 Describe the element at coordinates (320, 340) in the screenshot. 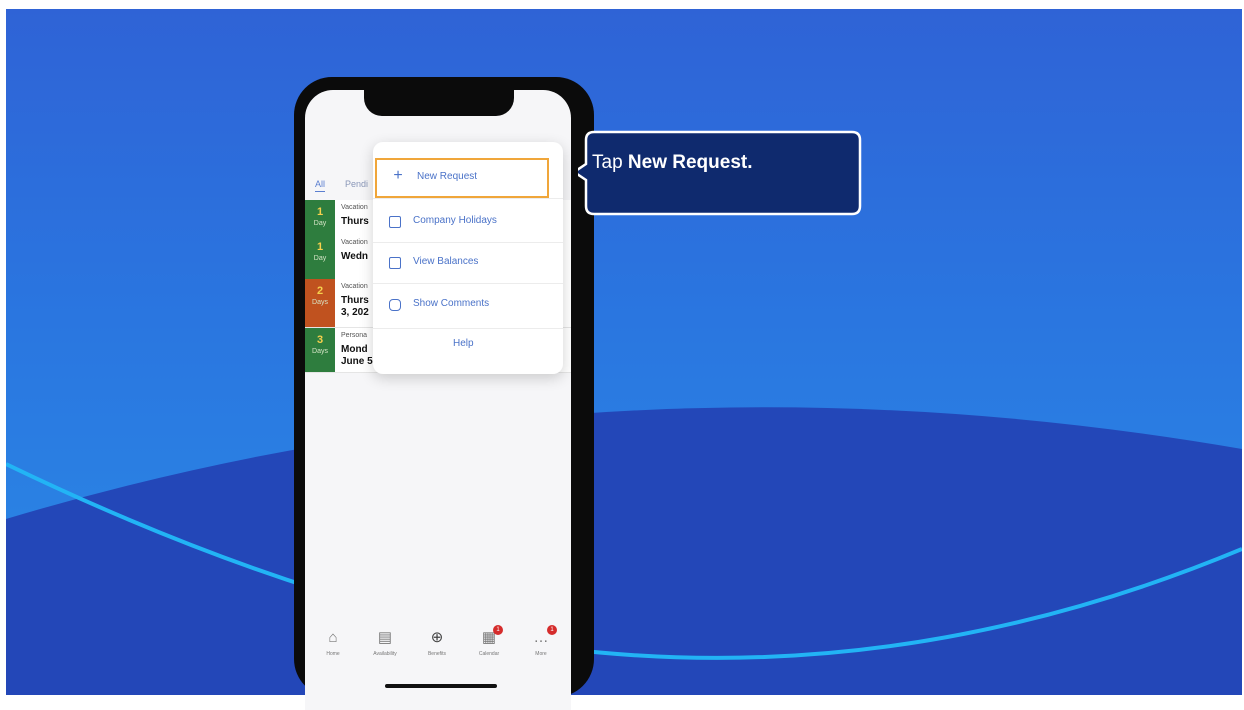

I see `duration-count: 3` at that location.